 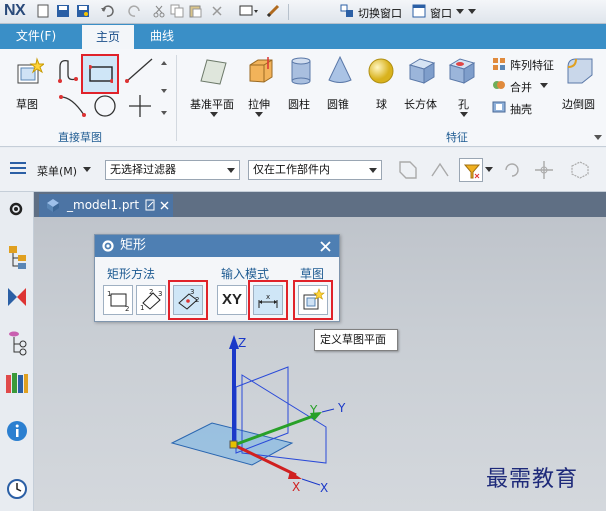 I want to click on resource-bar, so click(x=17, y=351).